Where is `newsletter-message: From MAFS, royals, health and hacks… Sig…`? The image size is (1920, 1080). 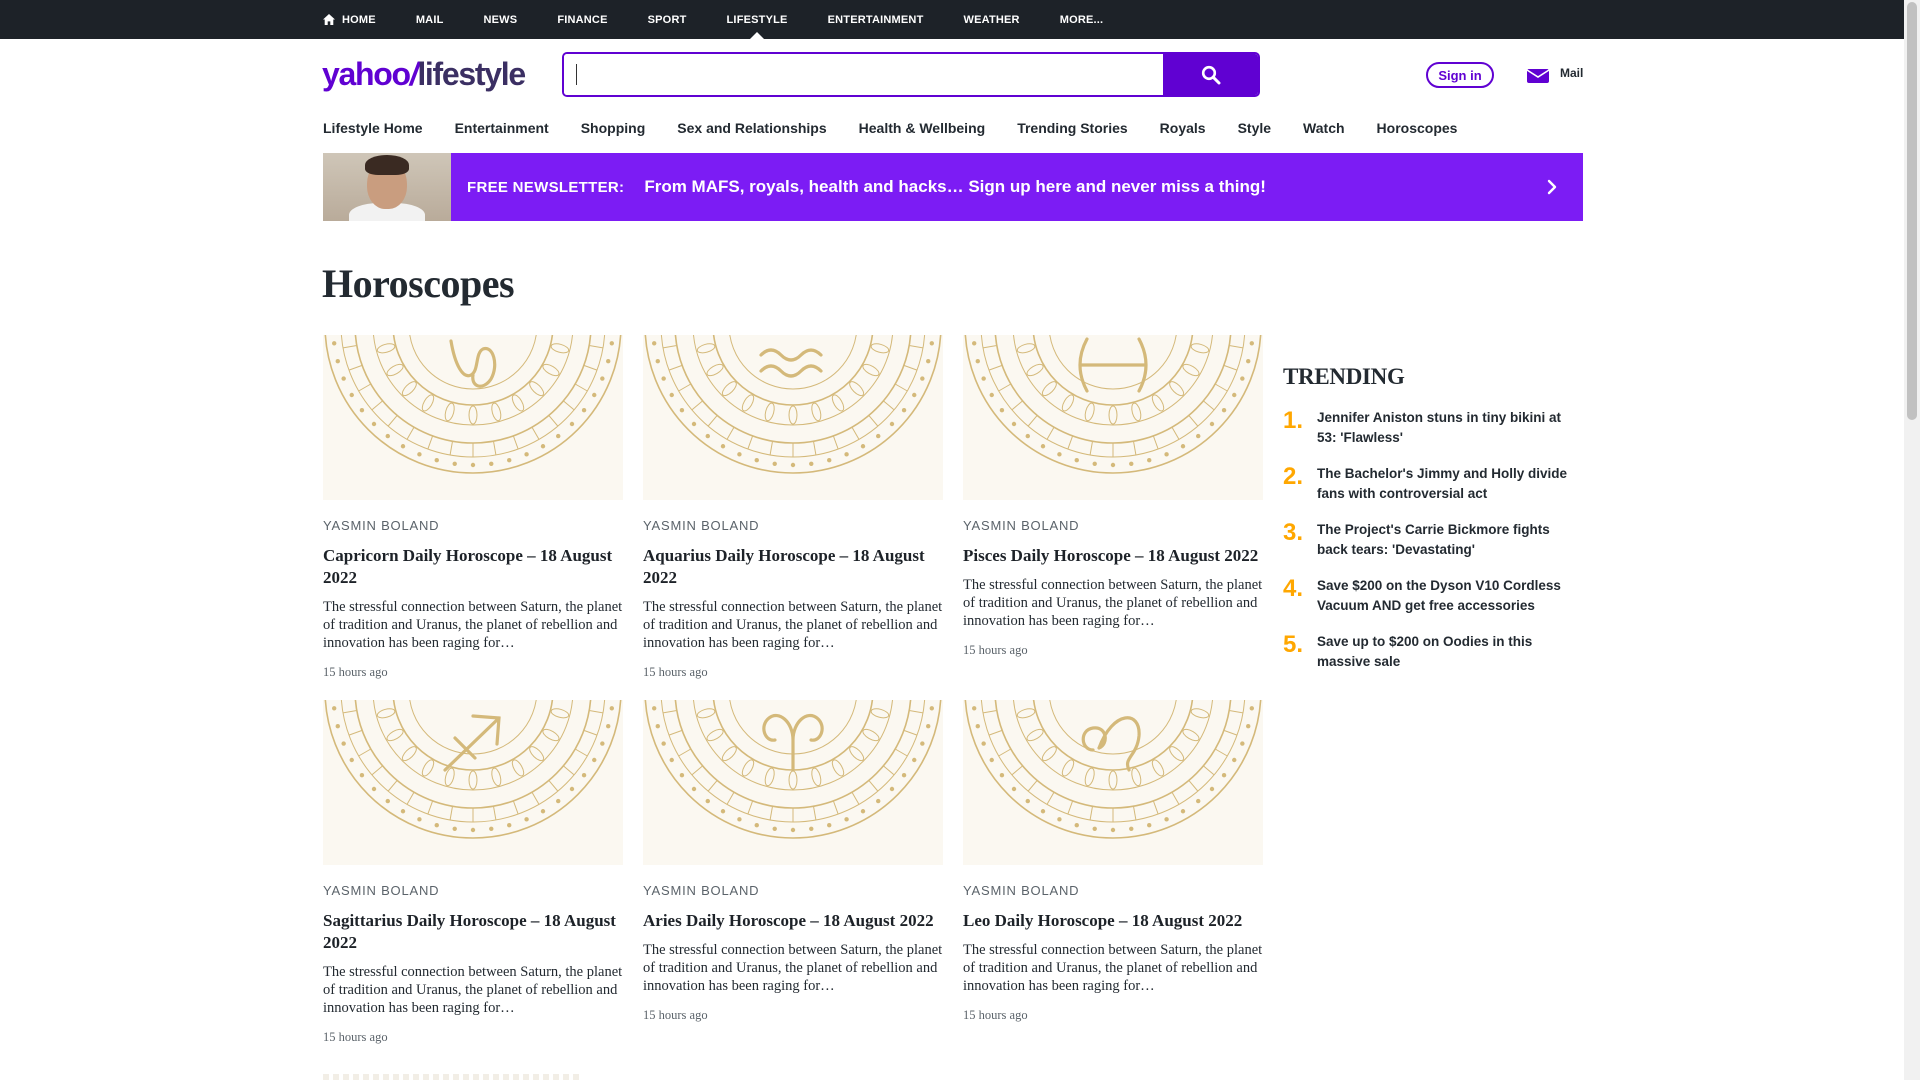
newsletter-message: From MAFS, royals, health and hacks… Sig… is located at coordinates (955, 186).